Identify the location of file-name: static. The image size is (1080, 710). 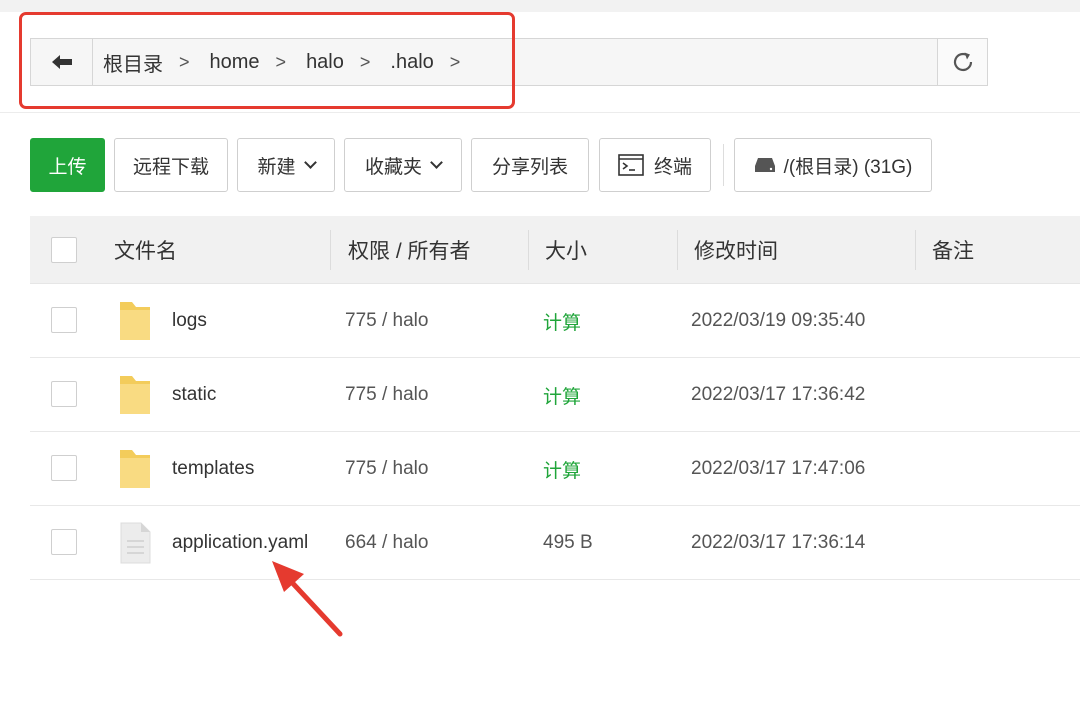
(194, 395).